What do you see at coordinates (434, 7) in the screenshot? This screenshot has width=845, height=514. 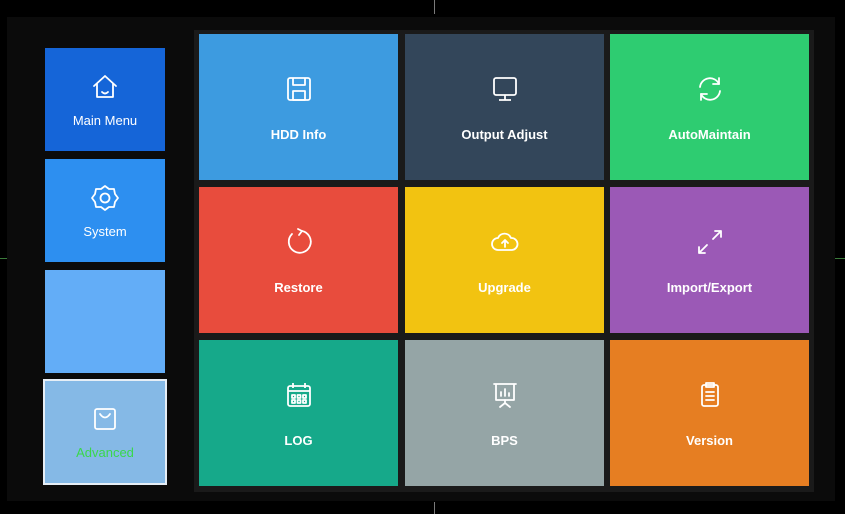 I see `crosshair-tick-top` at bounding box center [434, 7].